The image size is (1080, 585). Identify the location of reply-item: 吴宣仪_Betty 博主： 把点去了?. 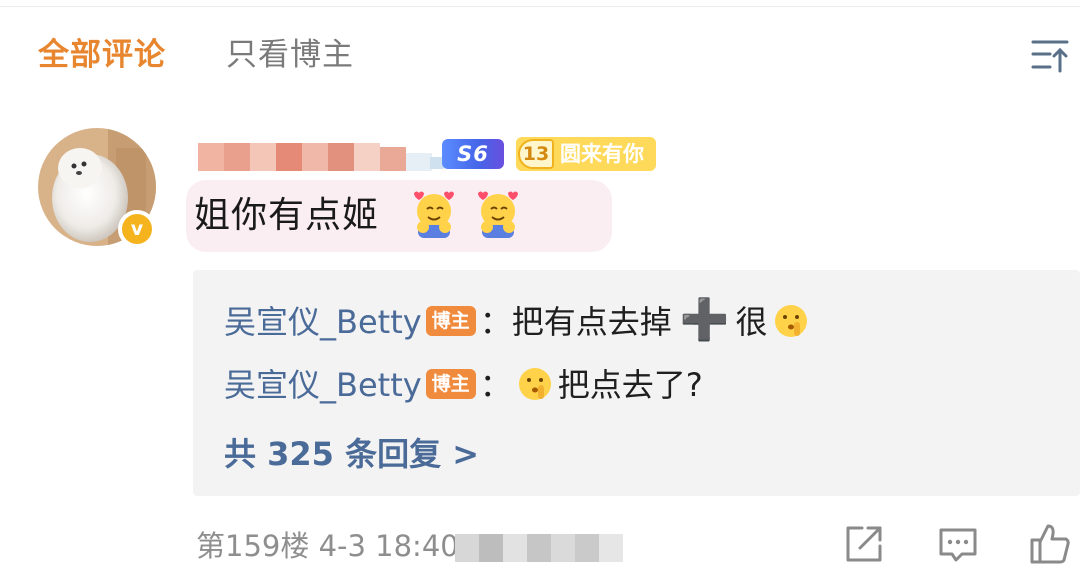
(463, 385).